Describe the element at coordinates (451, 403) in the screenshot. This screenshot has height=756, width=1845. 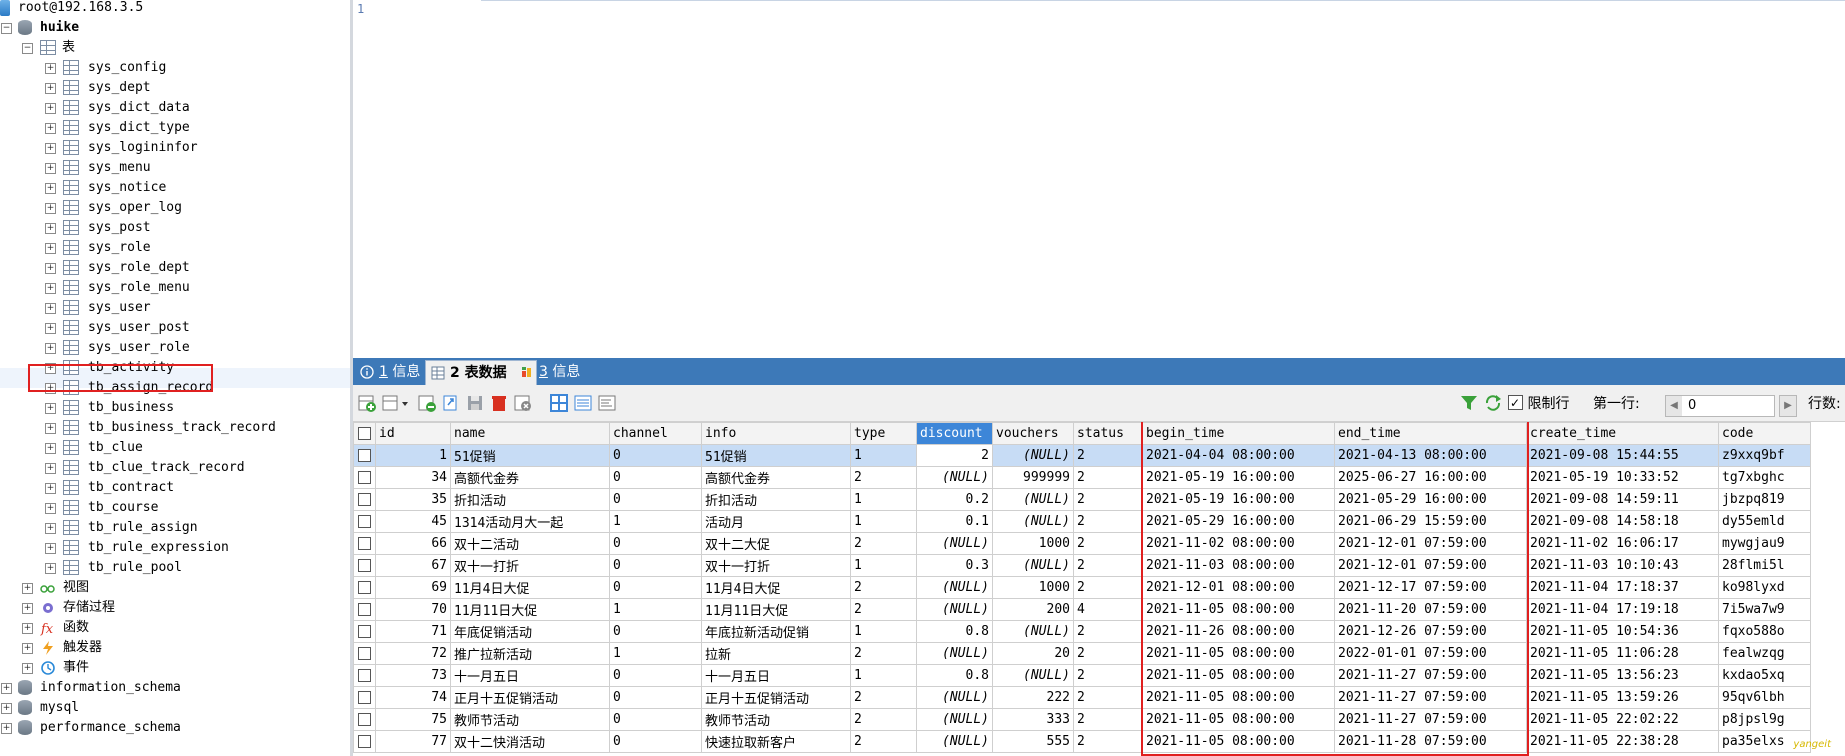
I see `refresh-data-icon` at that location.